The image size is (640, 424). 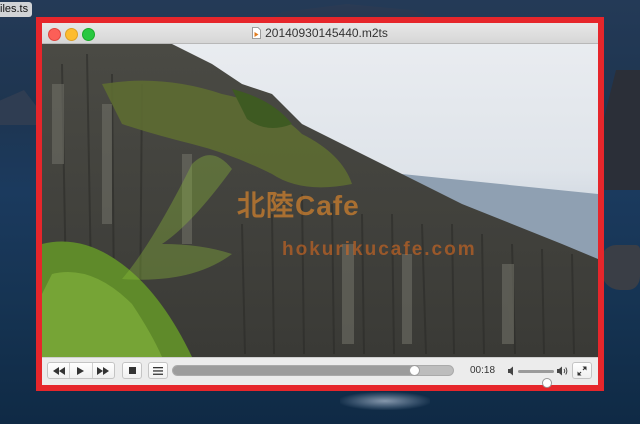 I want to click on elapsed-time: 00:18, so click(x=483, y=370).